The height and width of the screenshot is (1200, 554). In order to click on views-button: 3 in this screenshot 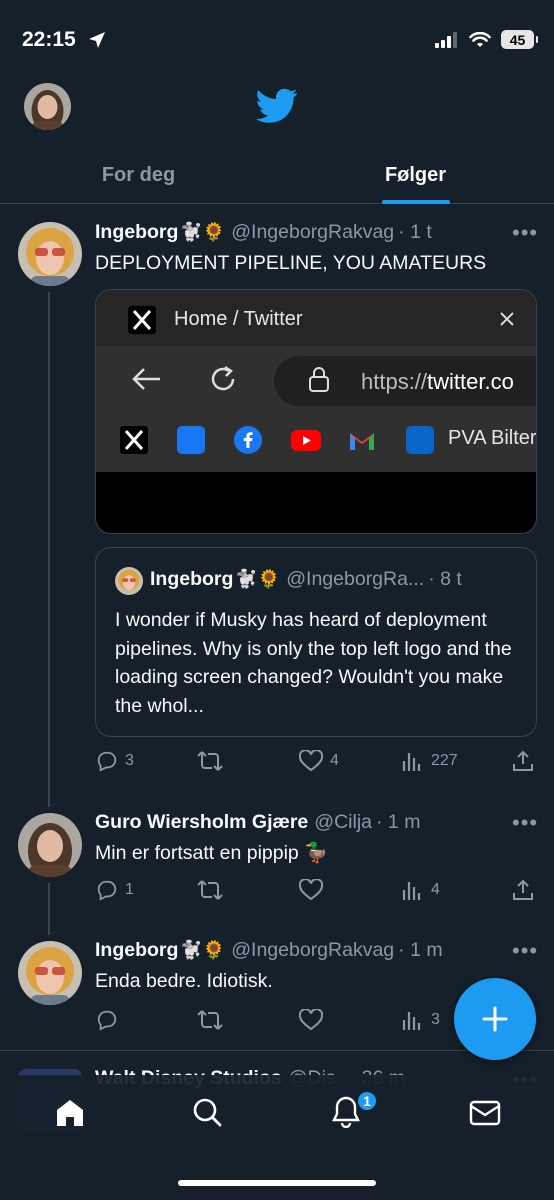, I will do `click(421, 1020)`.